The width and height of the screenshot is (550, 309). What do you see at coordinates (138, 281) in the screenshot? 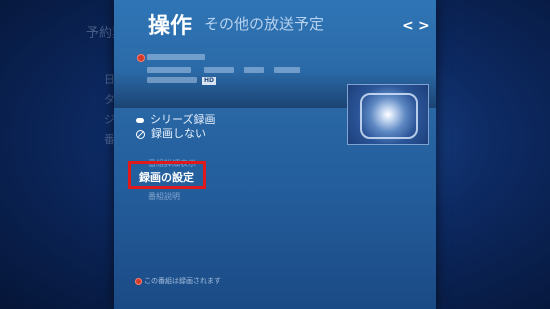
I see `record-dot-icon` at bounding box center [138, 281].